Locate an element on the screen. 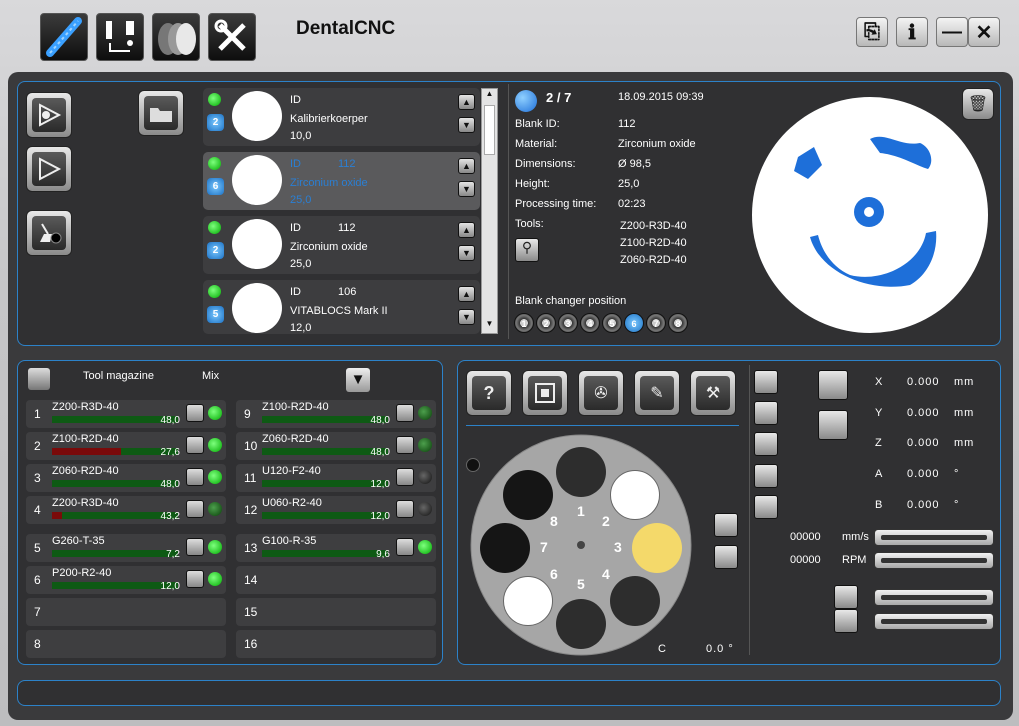 This screenshot has width=1019, height=726. tool-slot: 2 Z100-R2D-40 27,6 is located at coordinates (126, 446).